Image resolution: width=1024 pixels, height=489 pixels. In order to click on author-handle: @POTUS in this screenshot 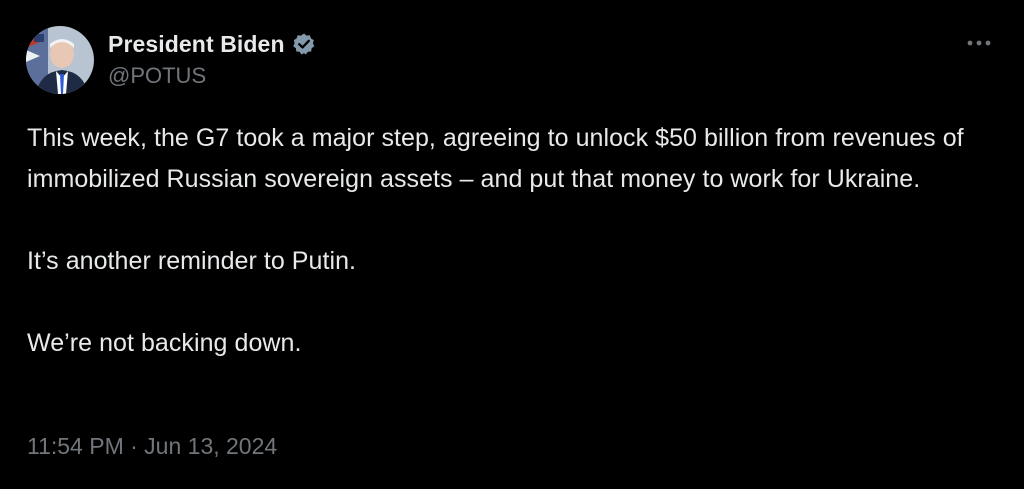, I will do `click(212, 76)`.